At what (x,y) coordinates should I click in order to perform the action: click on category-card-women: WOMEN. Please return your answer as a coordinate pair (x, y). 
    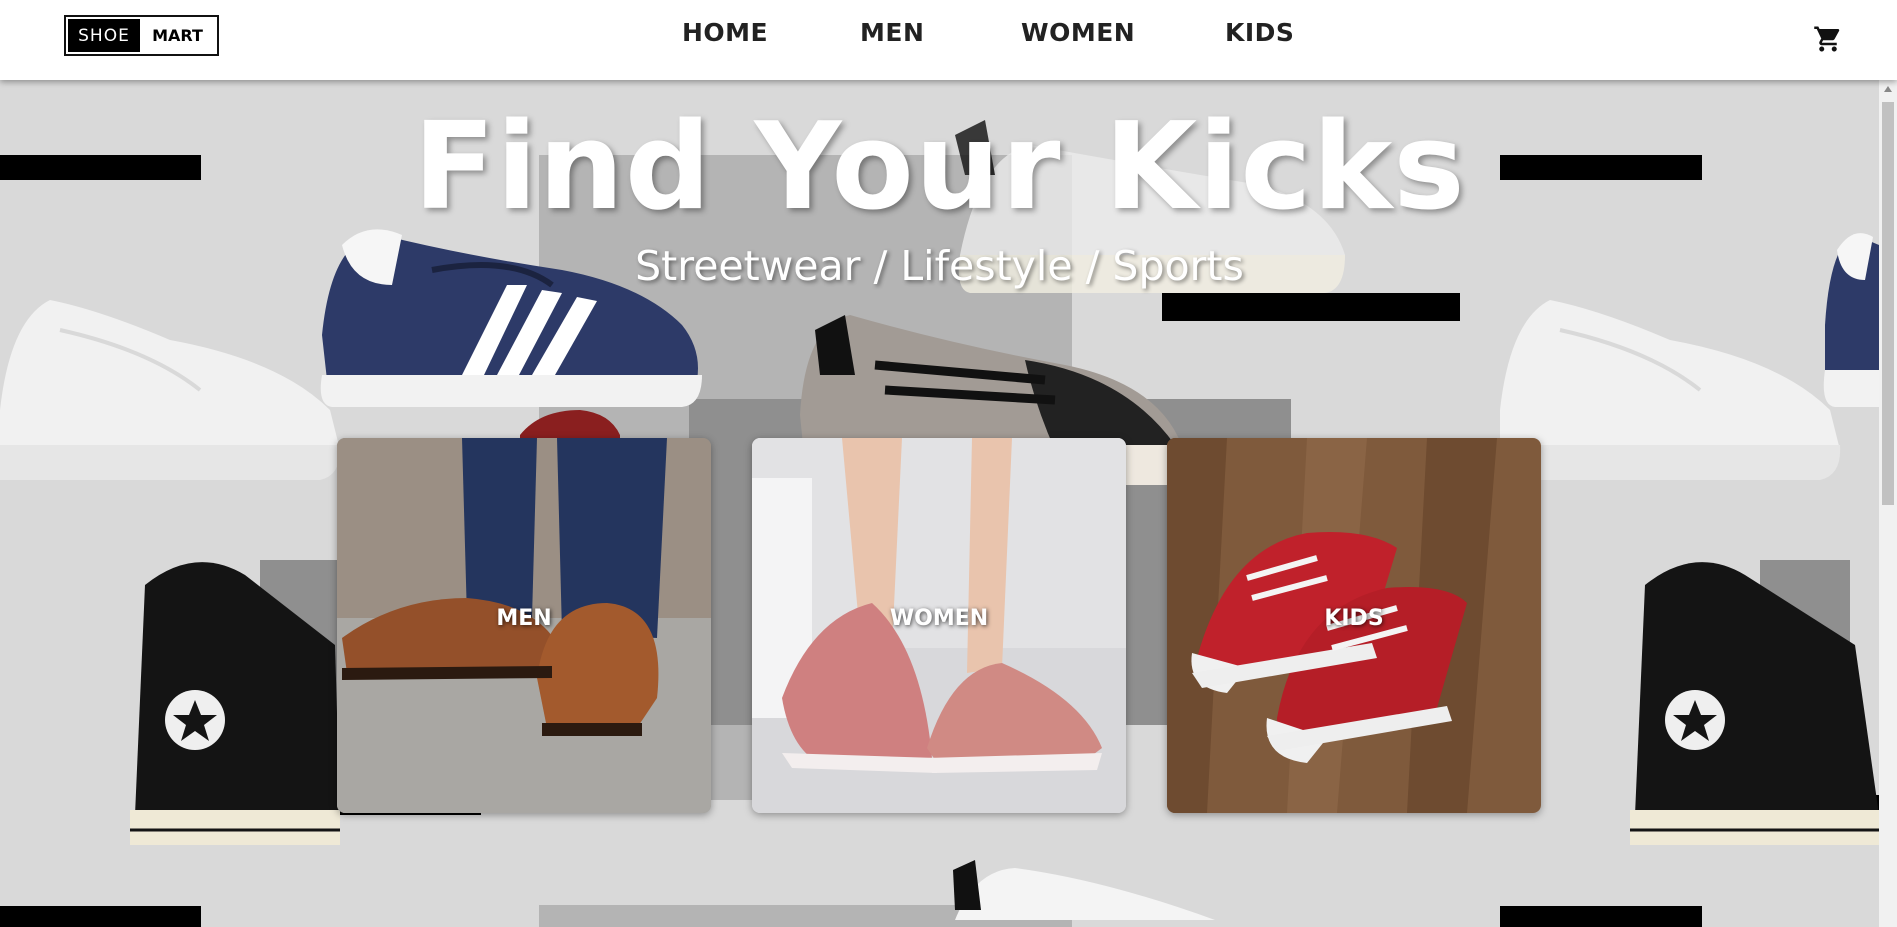
    Looking at the image, I should click on (939, 625).